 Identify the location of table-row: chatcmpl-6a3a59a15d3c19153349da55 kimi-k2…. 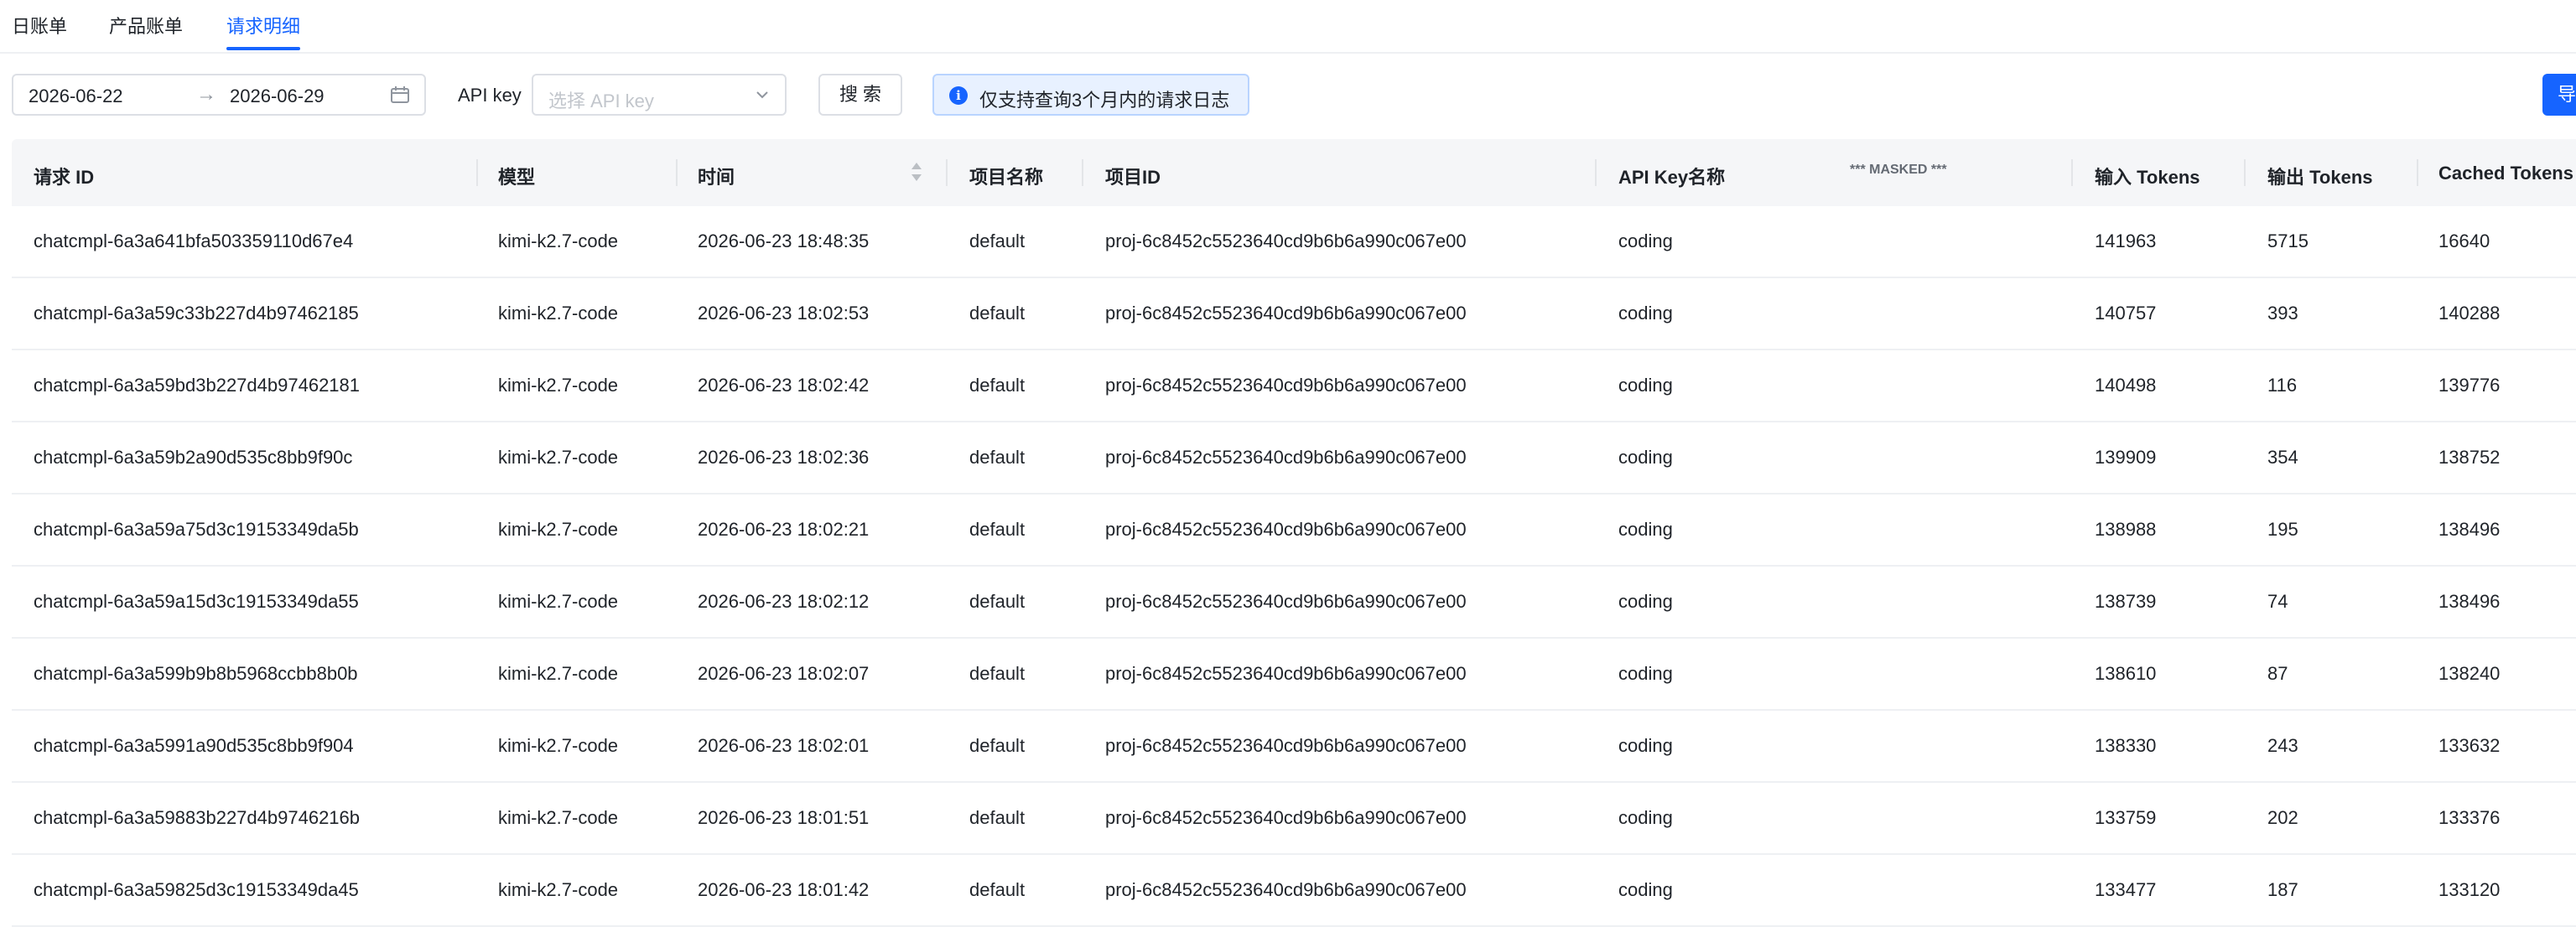
(1294, 603).